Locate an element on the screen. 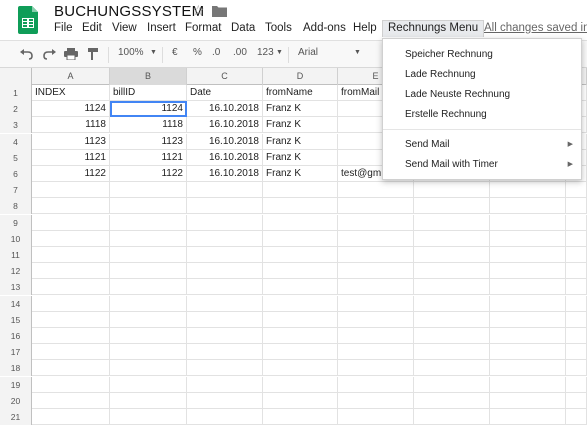  row-header: 21 is located at coordinates (16, 417).